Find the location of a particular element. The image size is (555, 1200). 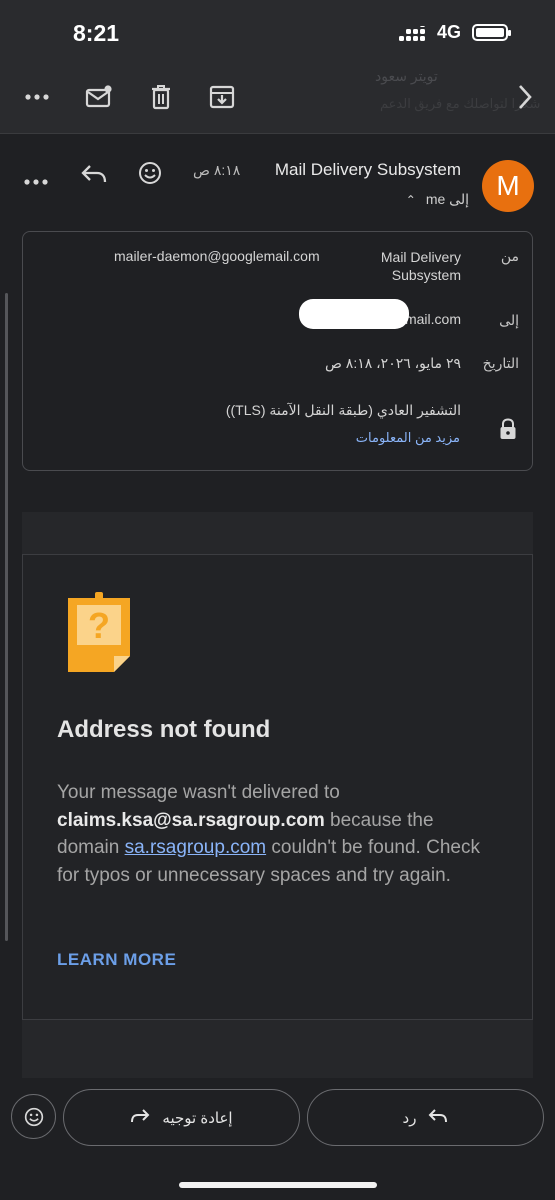

home-indicator is located at coordinates (278, 1185).